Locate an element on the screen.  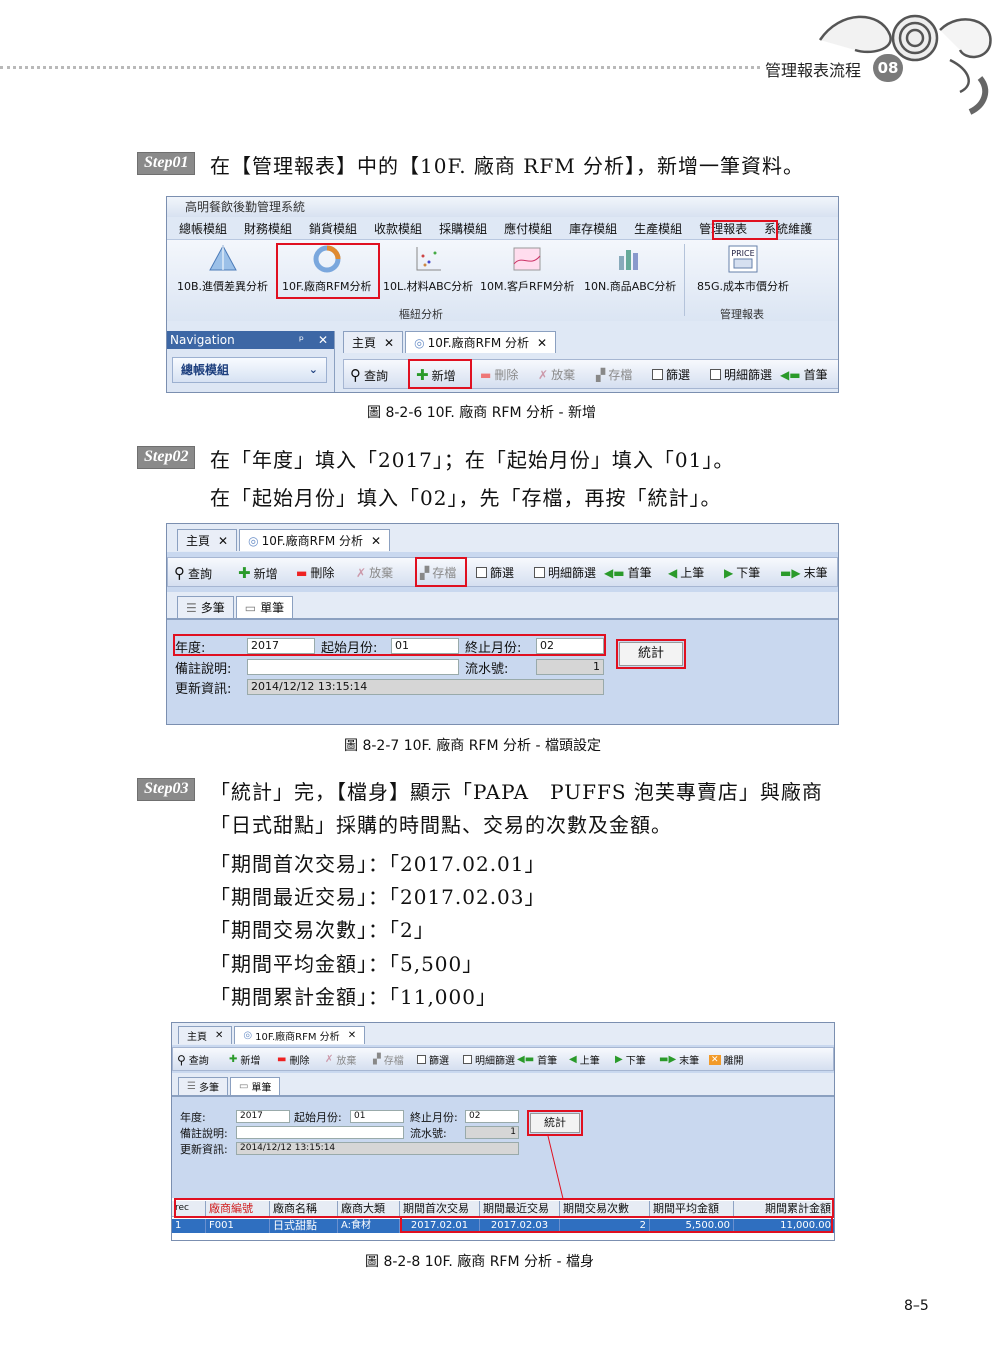
grid-col-avg-amount: 期間平均金額 is located at coordinates (692, 1208).